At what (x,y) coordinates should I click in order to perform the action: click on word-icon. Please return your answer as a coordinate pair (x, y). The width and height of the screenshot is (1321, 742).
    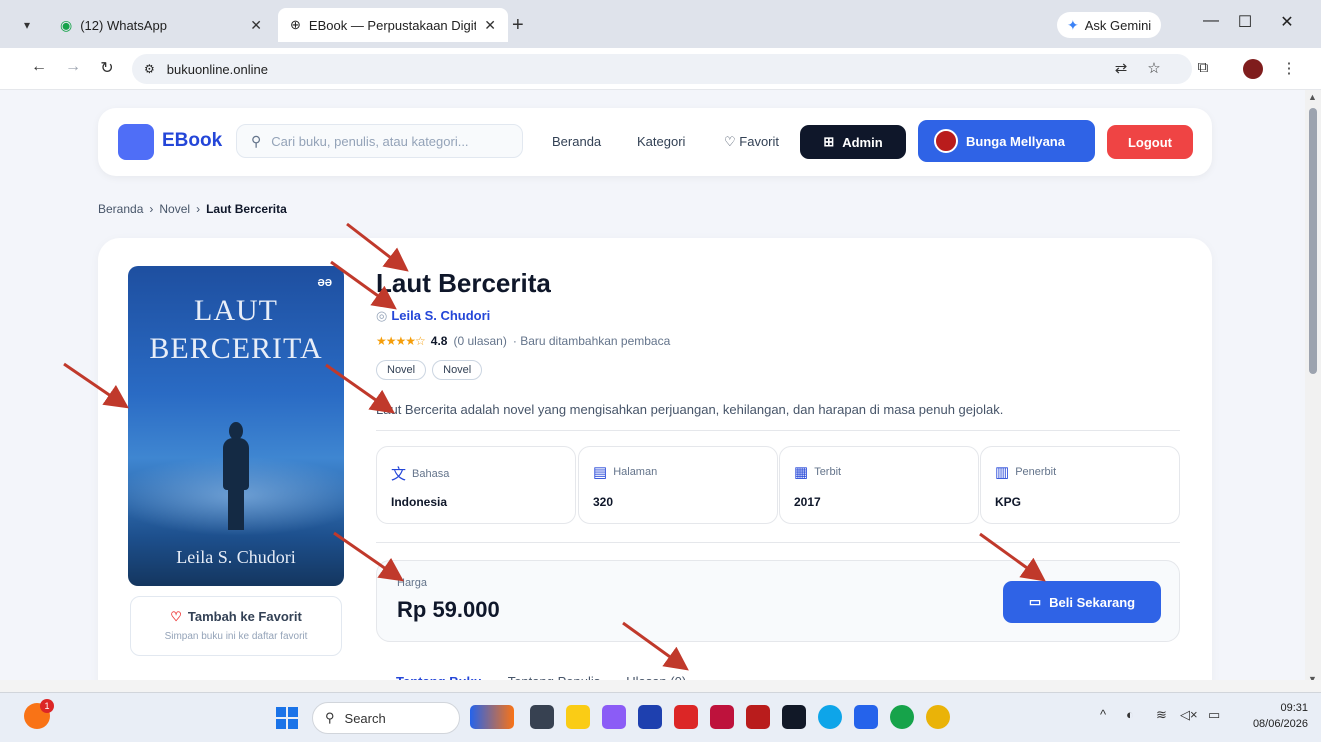
    Looking at the image, I should click on (866, 717).